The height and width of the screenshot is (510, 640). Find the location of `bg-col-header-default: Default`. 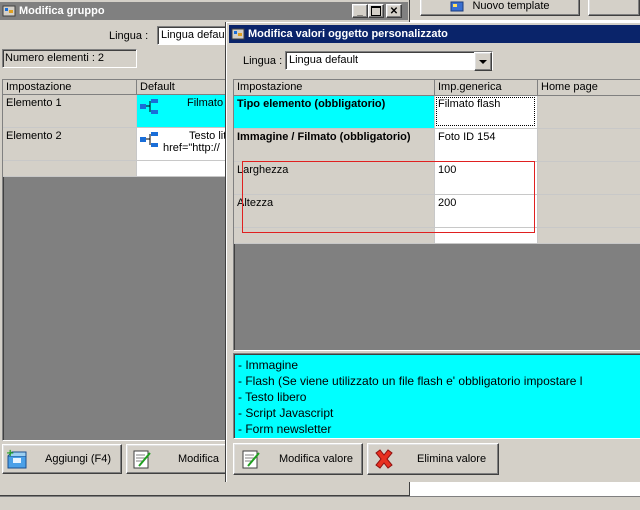

bg-col-header-default: Default is located at coordinates (183, 87).